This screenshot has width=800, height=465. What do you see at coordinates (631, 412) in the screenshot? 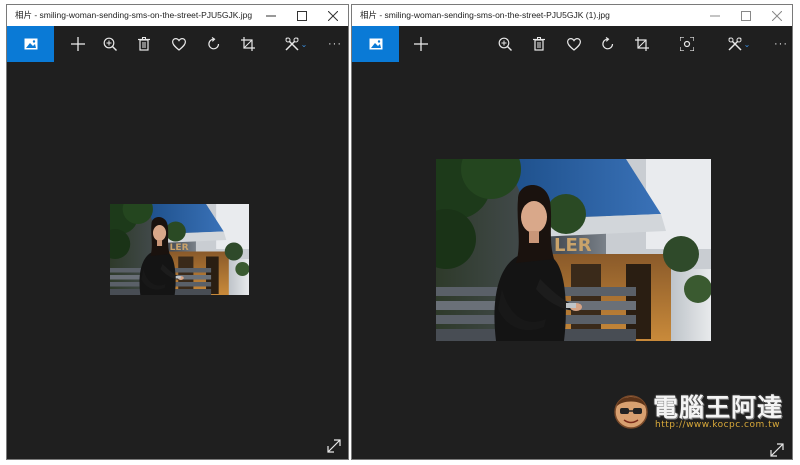
I see `mascot-logo-icon` at bounding box center [631, 412].